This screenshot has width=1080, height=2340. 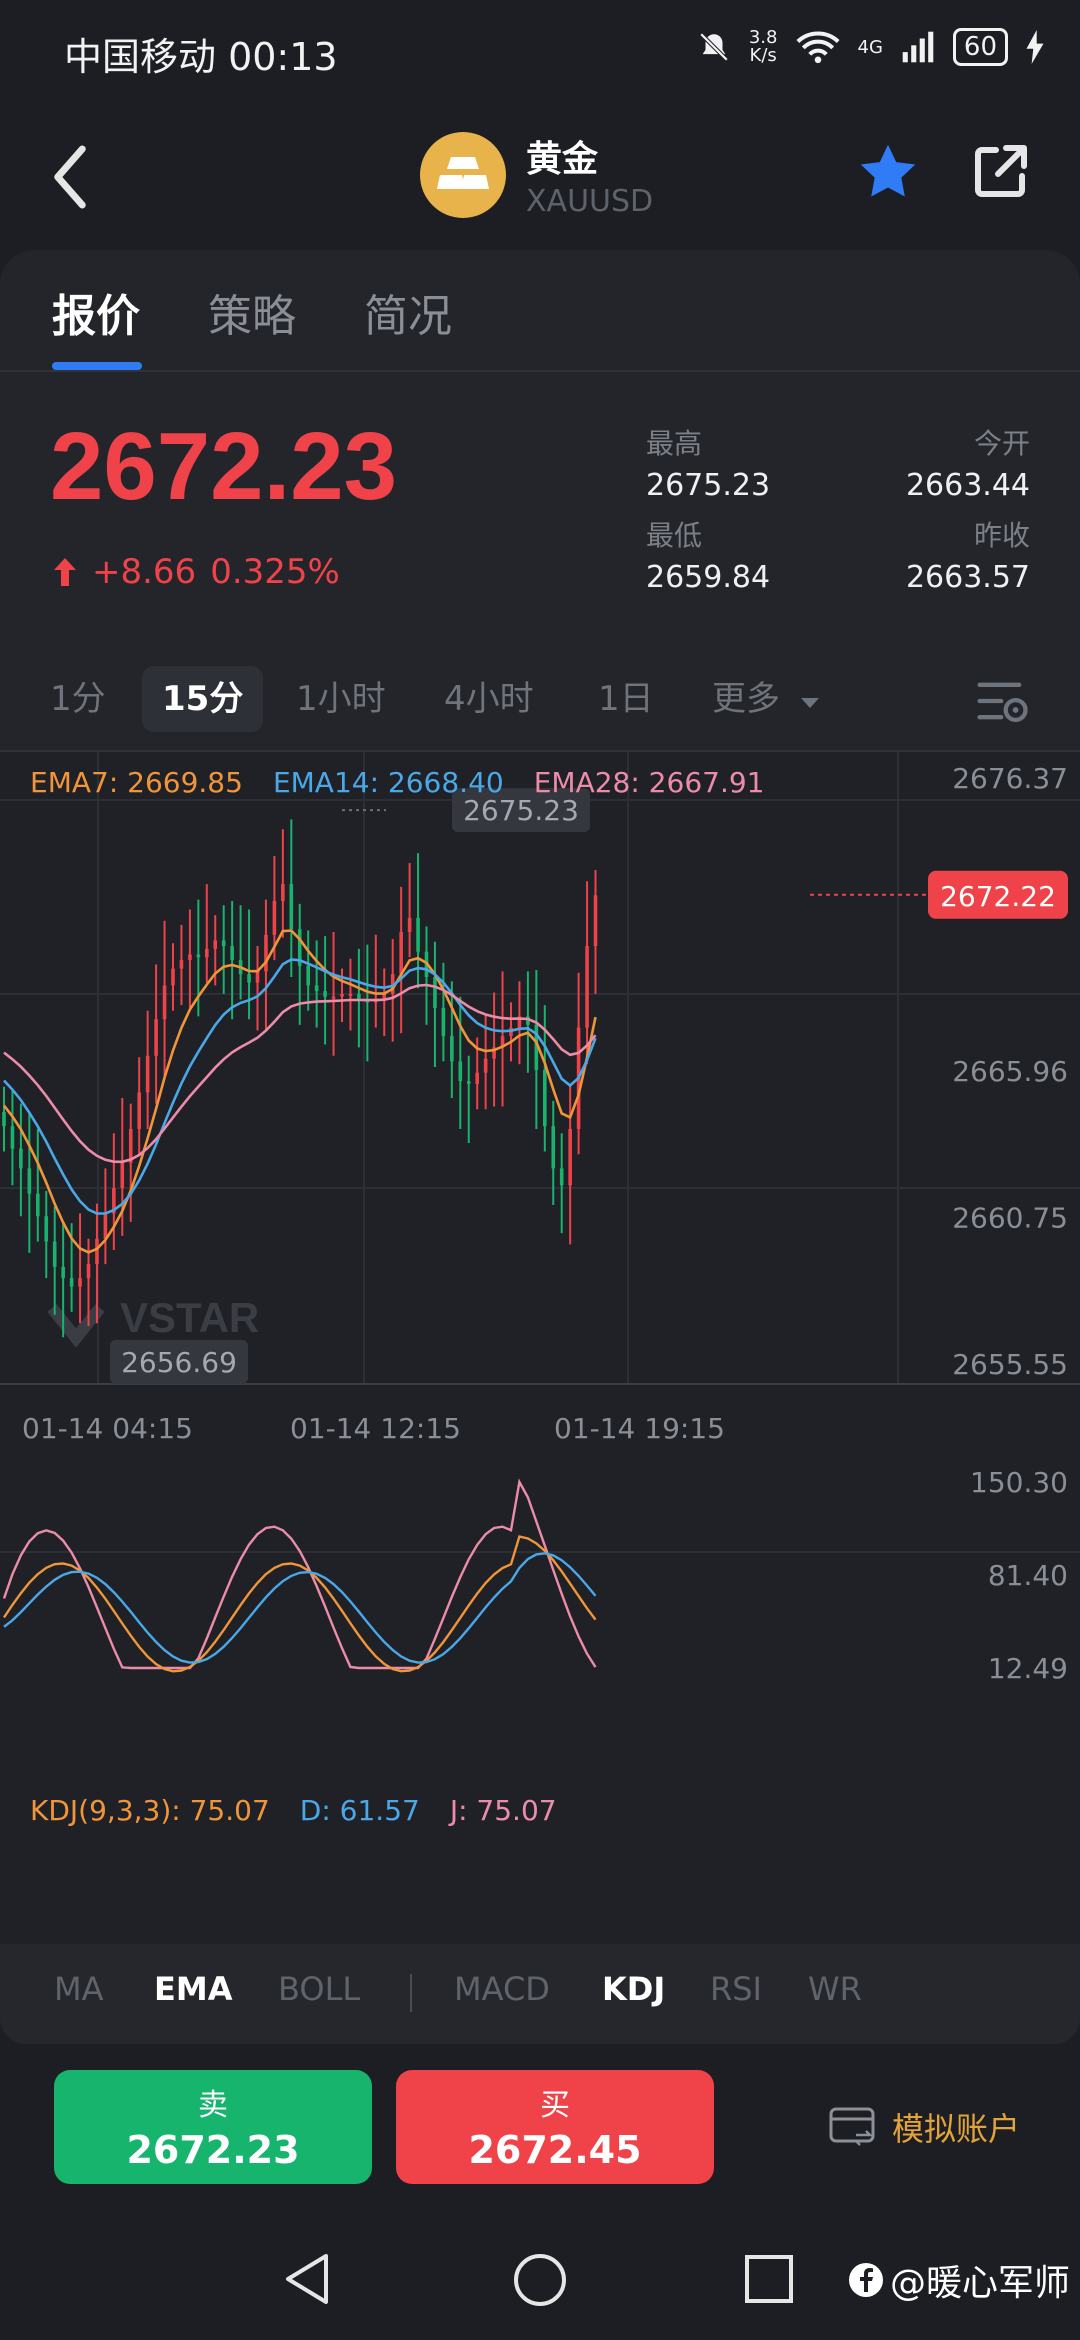 What do you see at coordinates (1019, 1482) in the screenshot?
I see `kdj-y-tick-label: 150.30` at bounding box center [1019, 1482].